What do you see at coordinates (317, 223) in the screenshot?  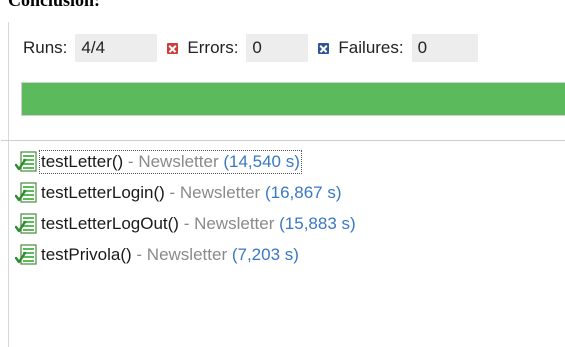 I see `test-duration: (15,883 s)` at bounding box center [317, 223].